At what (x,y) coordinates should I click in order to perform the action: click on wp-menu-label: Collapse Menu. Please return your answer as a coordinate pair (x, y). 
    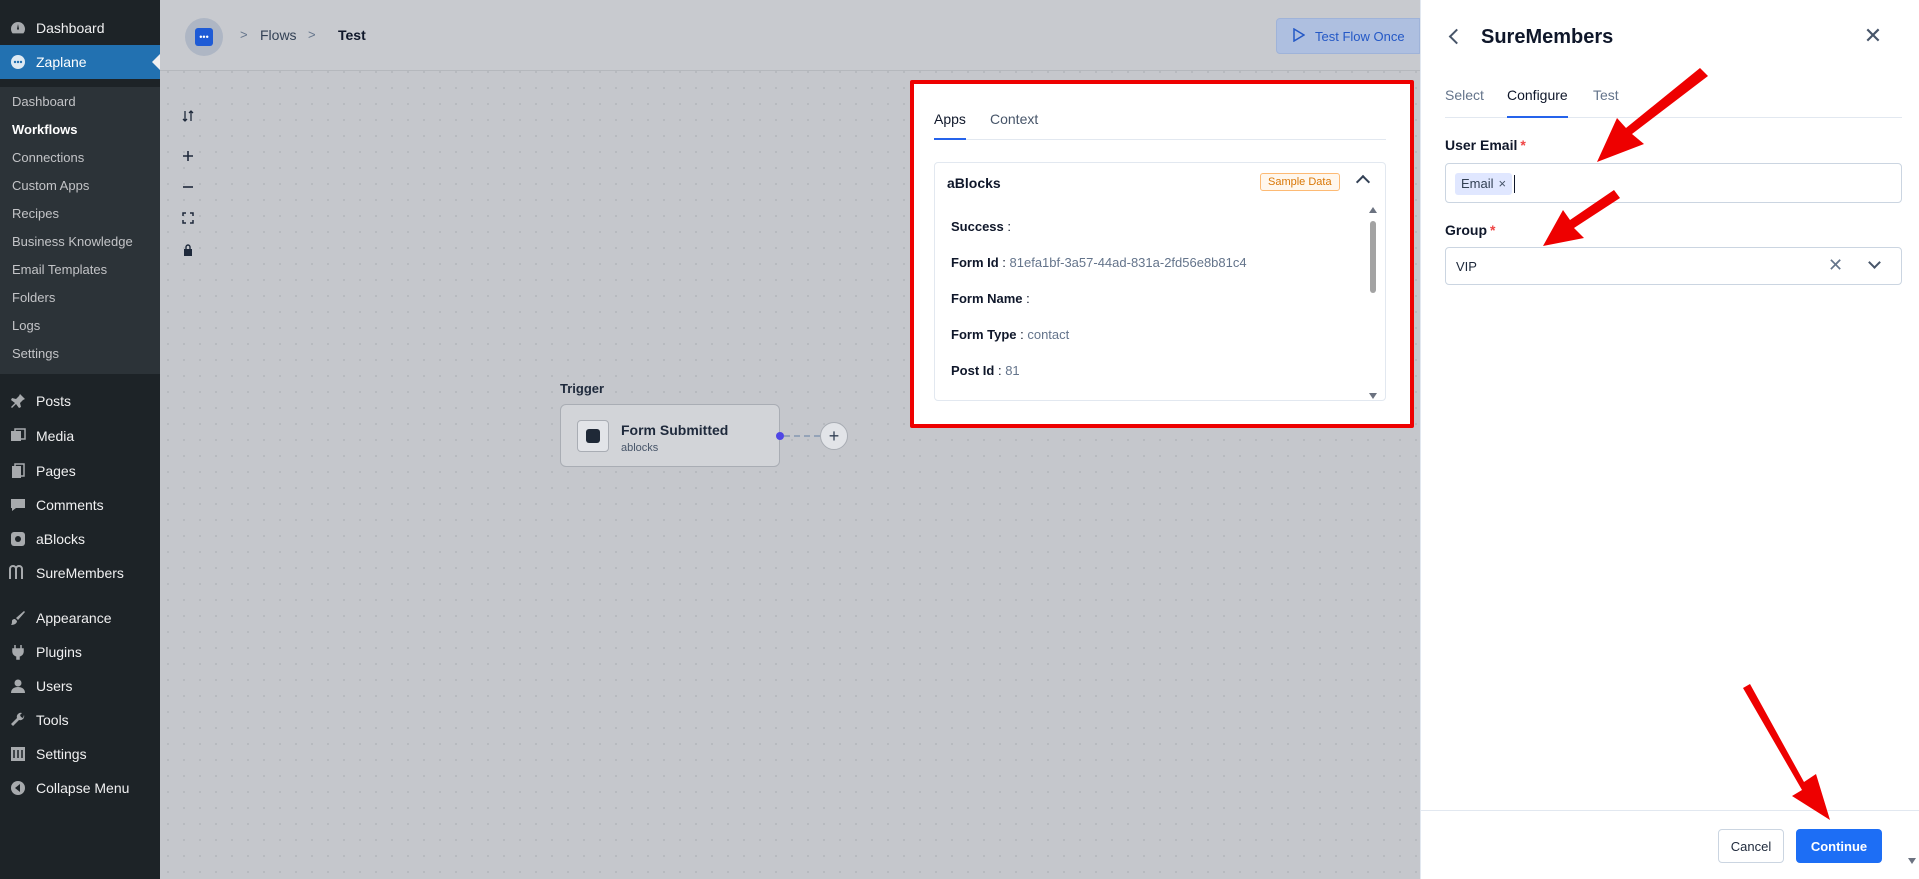
    Looking at the image, I should click on (83, 788).